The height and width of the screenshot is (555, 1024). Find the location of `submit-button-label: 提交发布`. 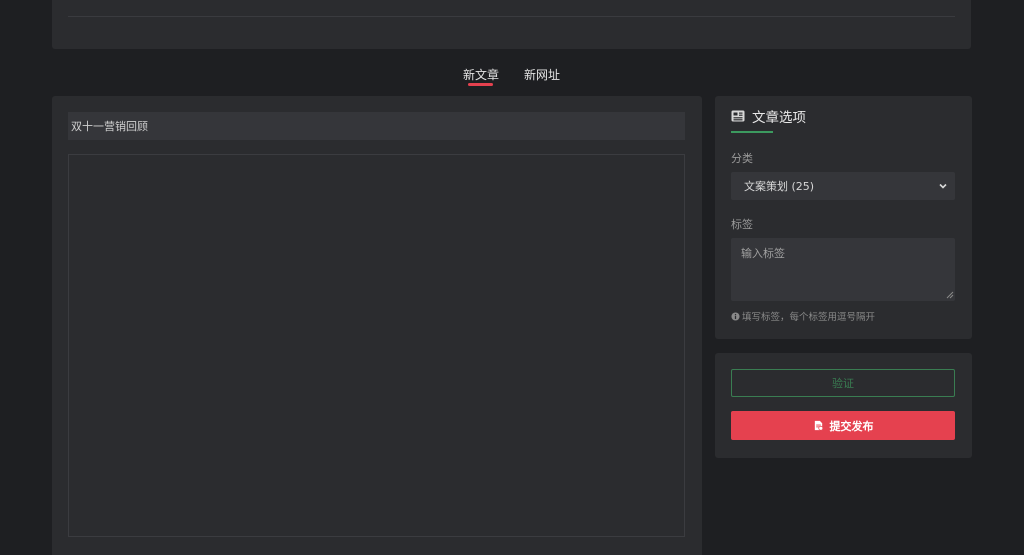

submit-button-label: 提交发布 is located at coordinates (851, 426).